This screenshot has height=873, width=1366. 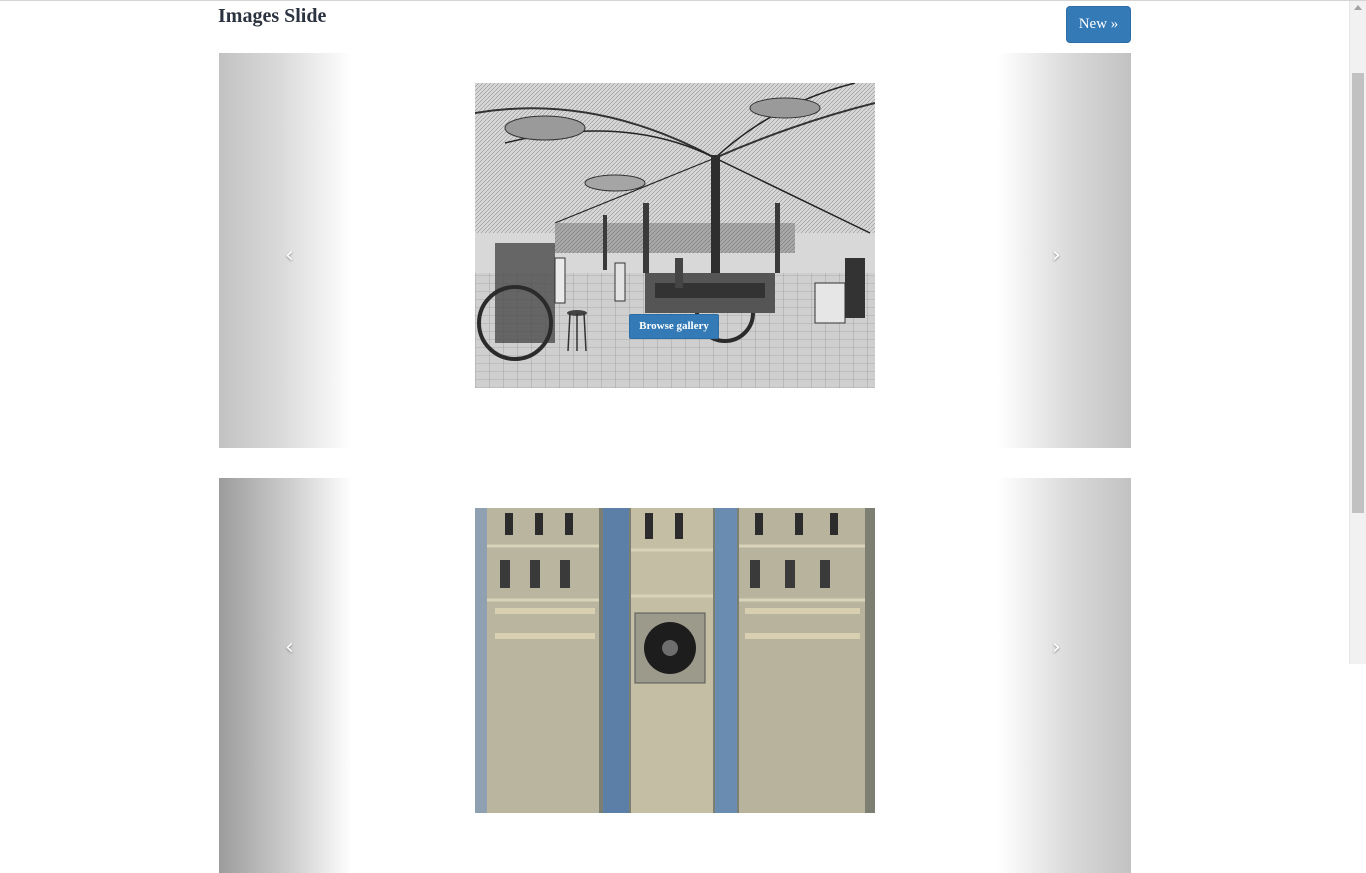 I want to click on page-title: Images Slide, so click(x=272, y=16).